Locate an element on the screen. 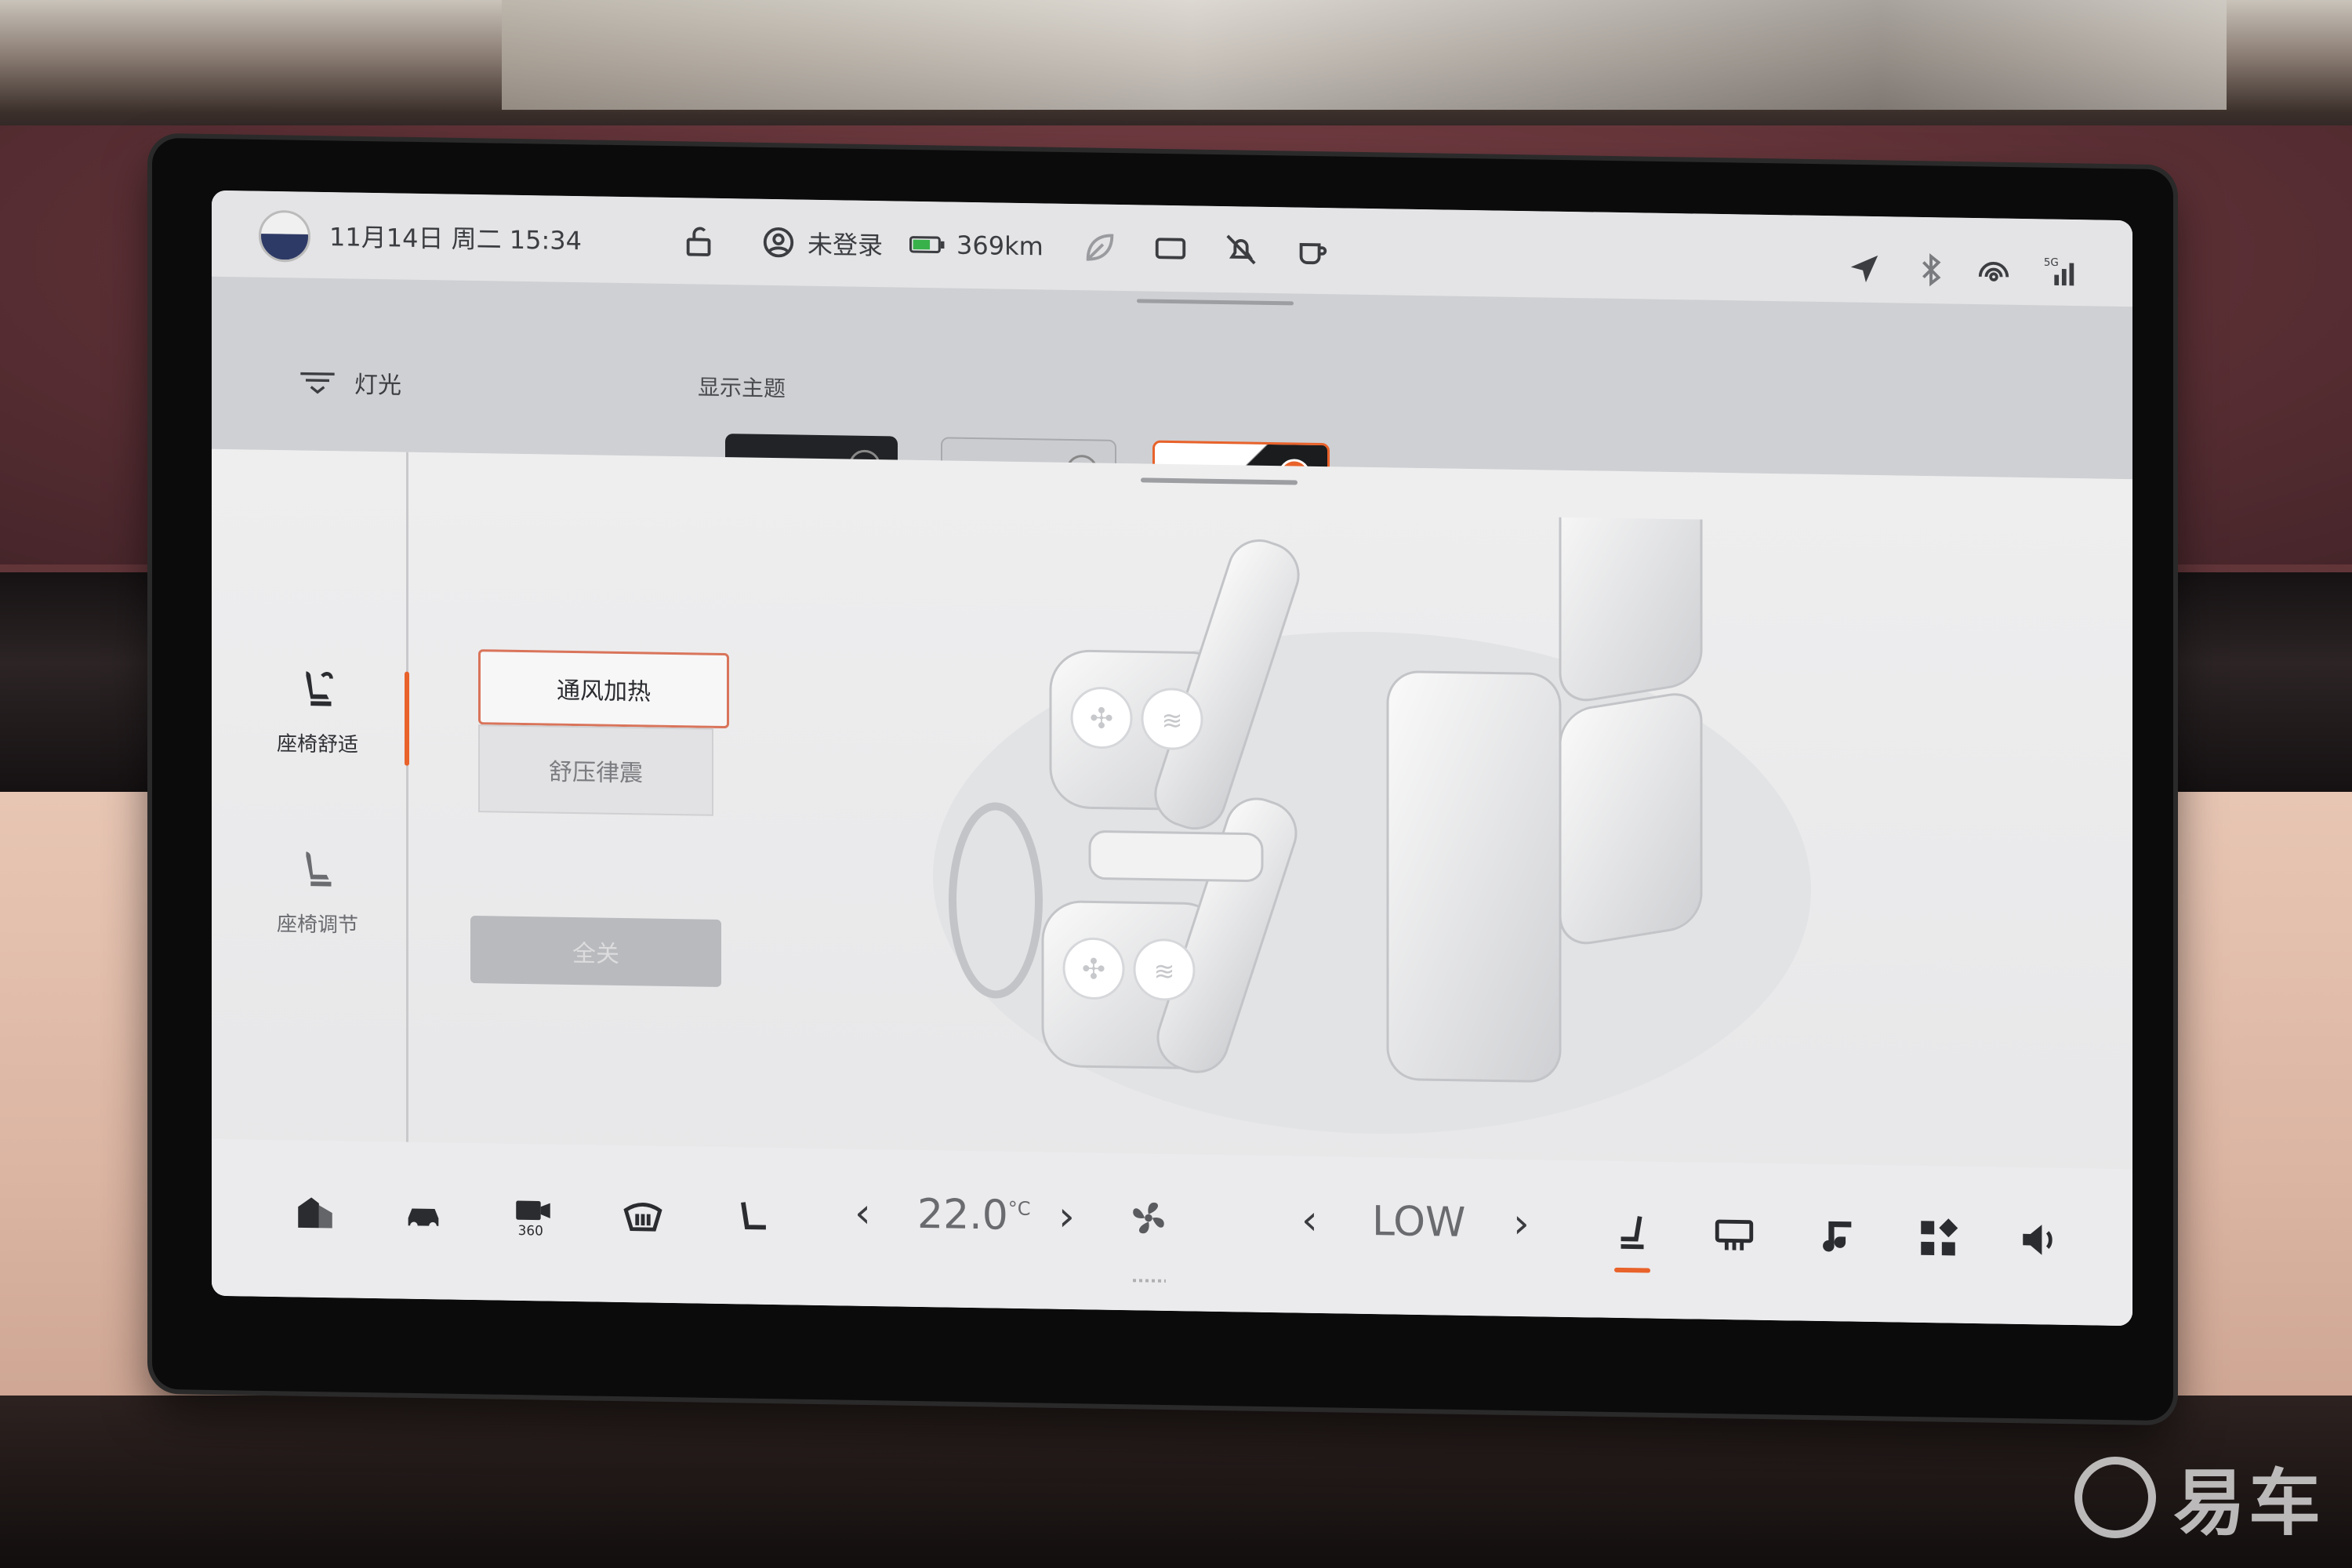 The image size is (2352, 1568). temp-decrease-button: ‹ is located at coordinates (863, 1213).